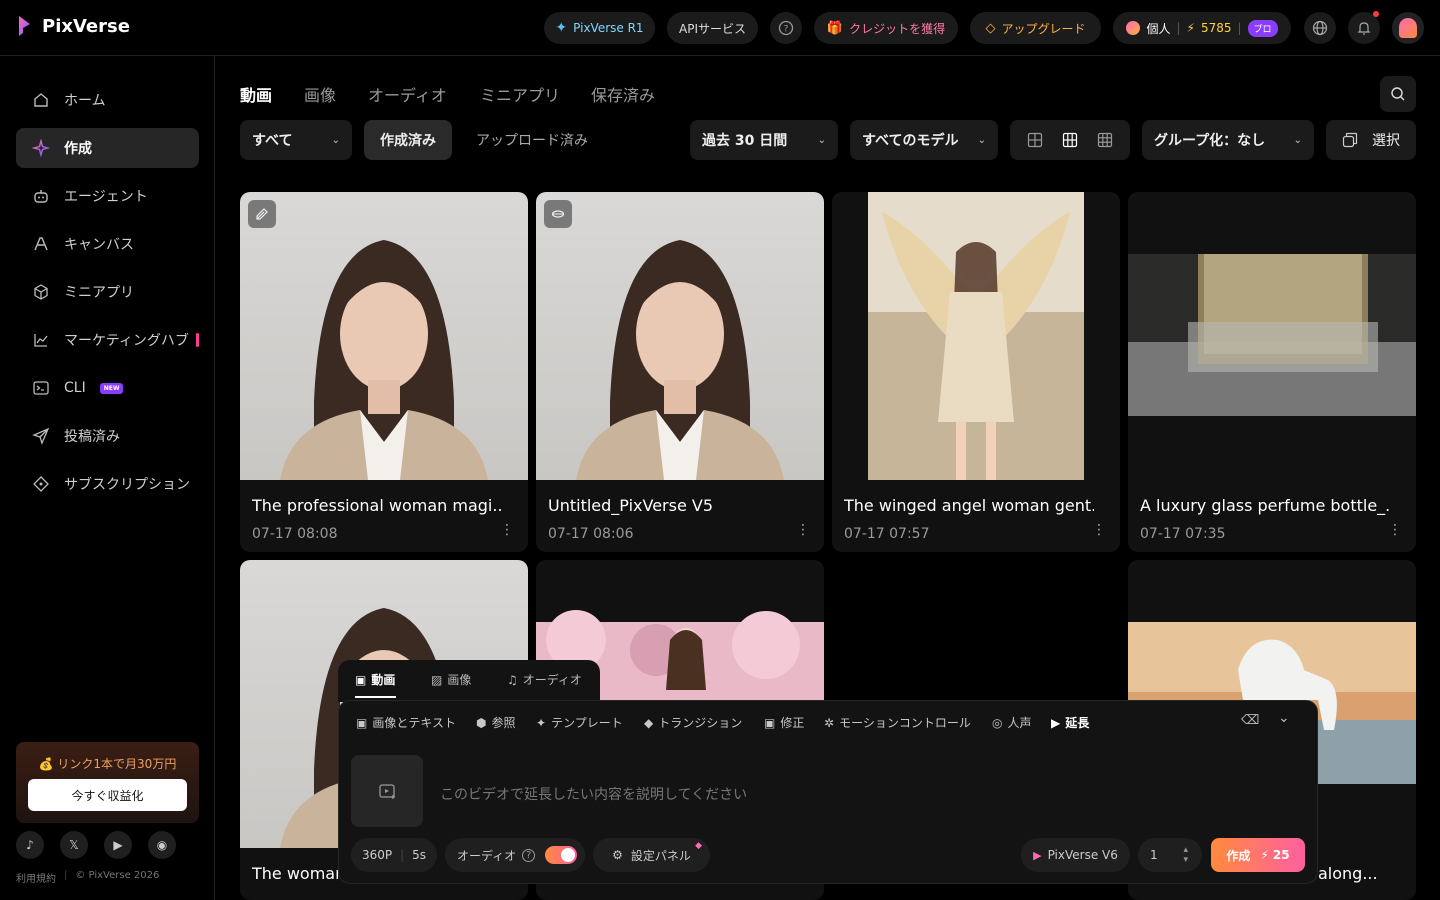 The height and width of the screenshot is (900, 1440). What do you see at coordinates (126, 341) in the screenshot?
I see `sidebar-item-label: マーケティングハブ` at bounding box center [126, 341].